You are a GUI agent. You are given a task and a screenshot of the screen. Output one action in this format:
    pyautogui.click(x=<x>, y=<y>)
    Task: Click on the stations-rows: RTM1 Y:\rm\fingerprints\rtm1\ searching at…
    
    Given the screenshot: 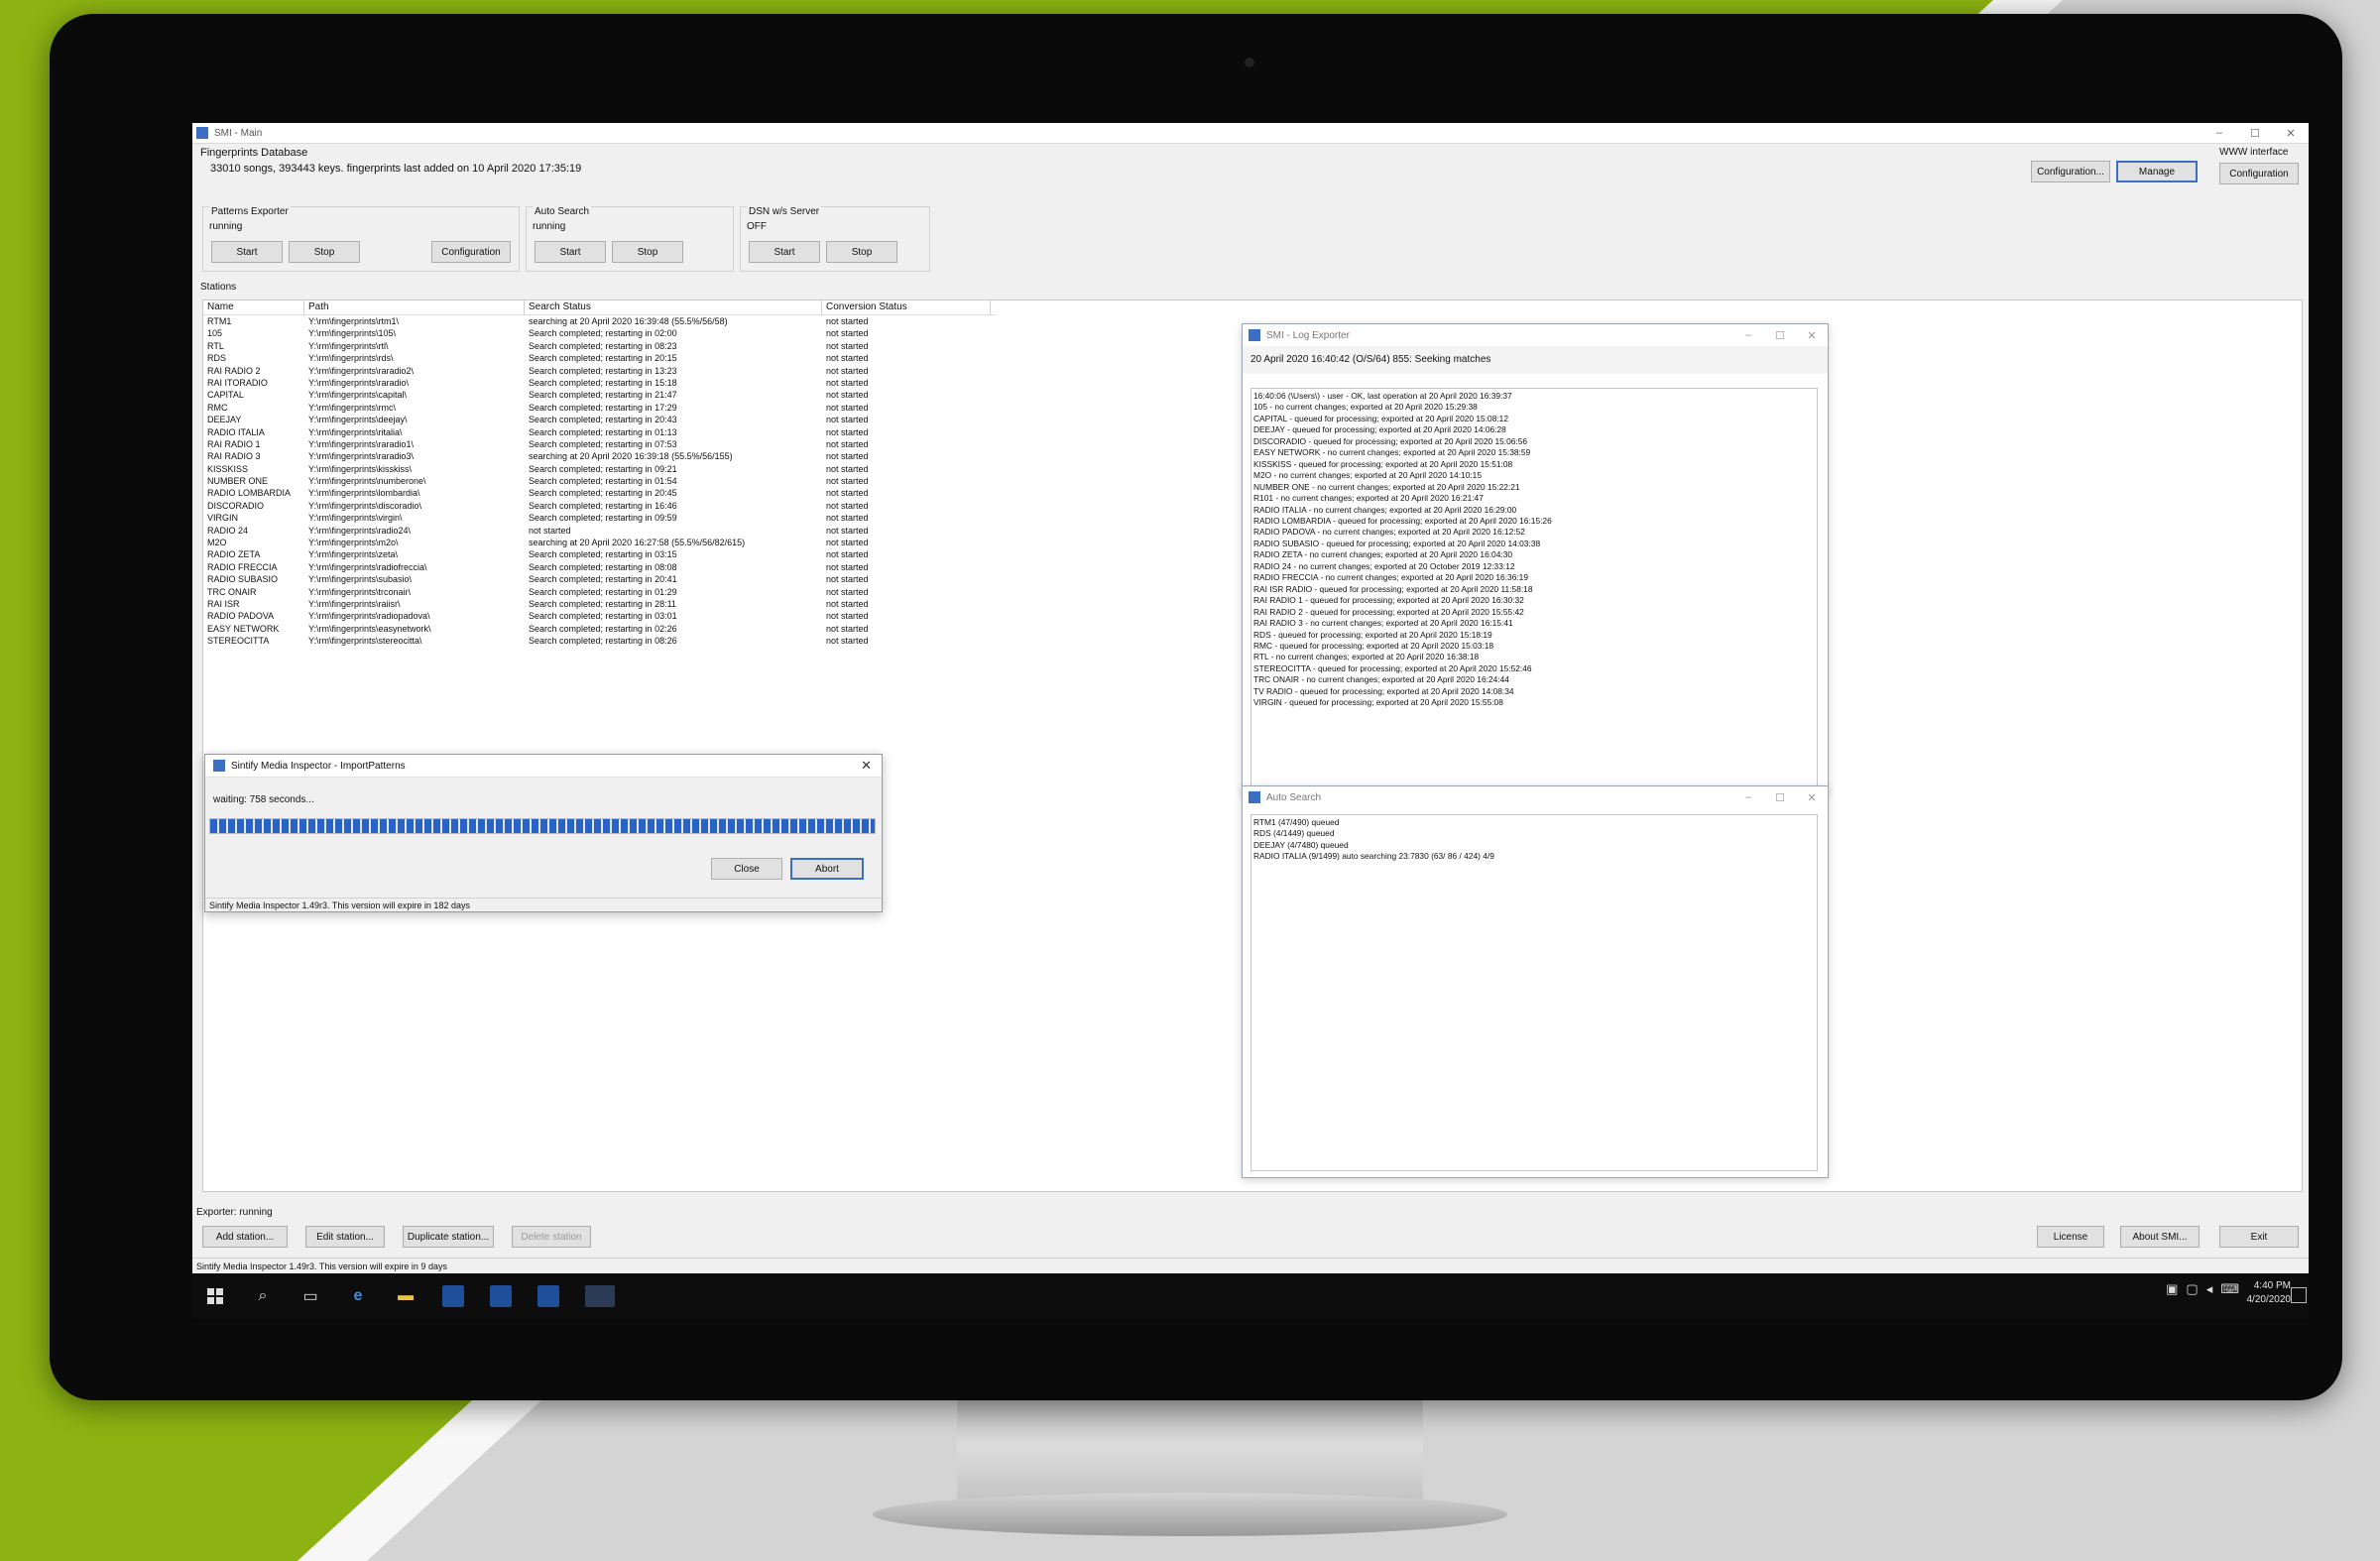 What is the action you would take?
    pyautogui.click(x=597, y=481)
    